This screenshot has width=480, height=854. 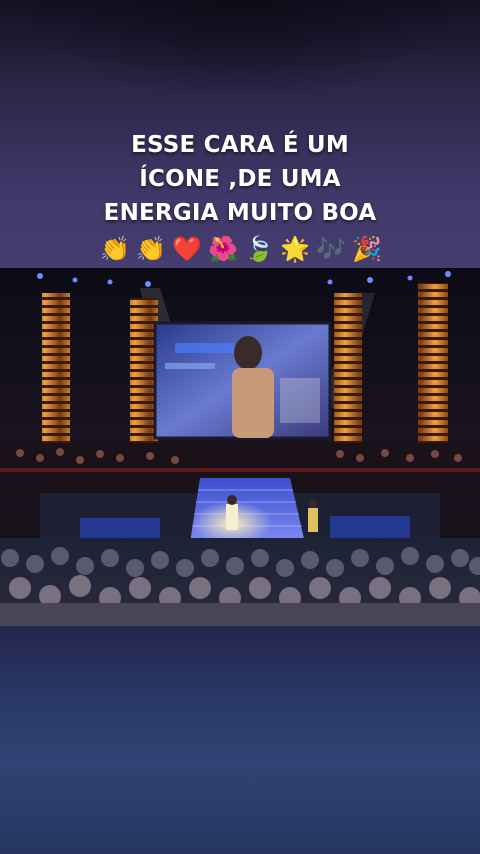 I want to click on glowing-star-icon: 🌟, so click(x=295, y=249).